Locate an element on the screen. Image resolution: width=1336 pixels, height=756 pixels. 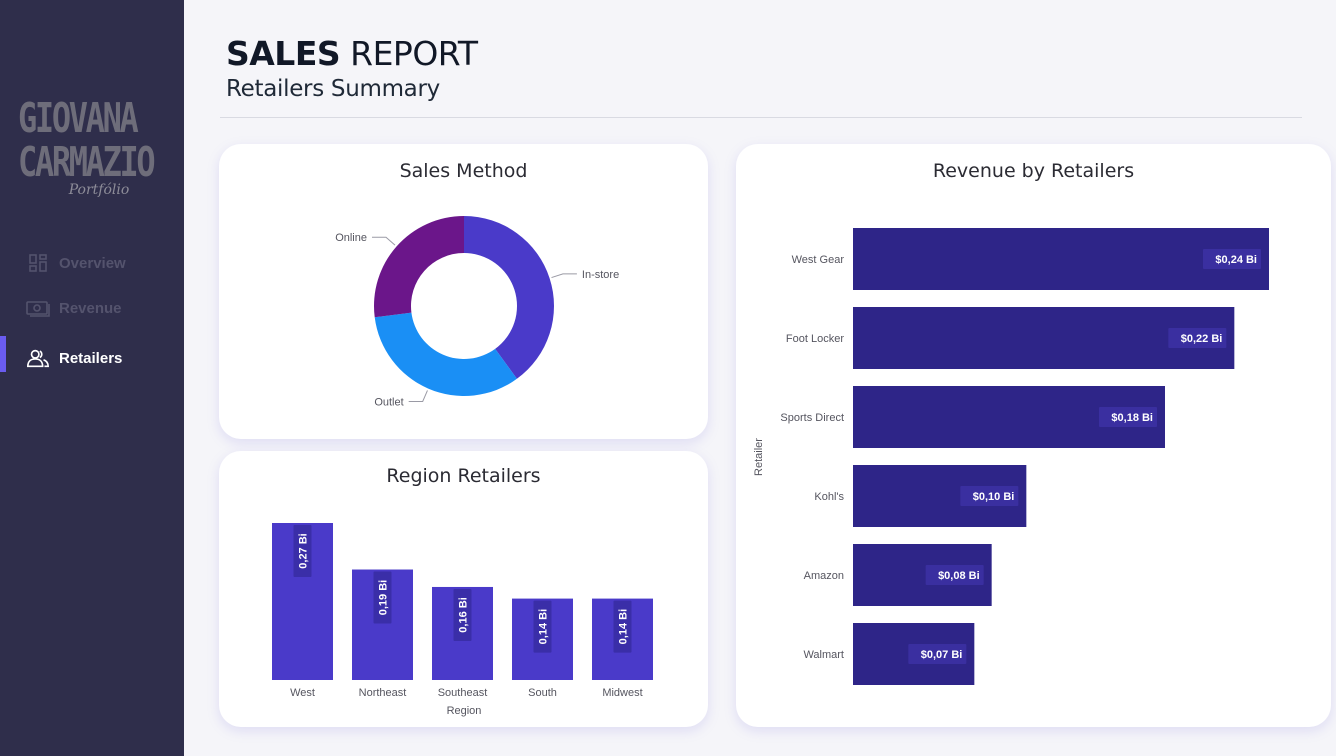
donut-label: In-store is located at coordinates (600, 275).